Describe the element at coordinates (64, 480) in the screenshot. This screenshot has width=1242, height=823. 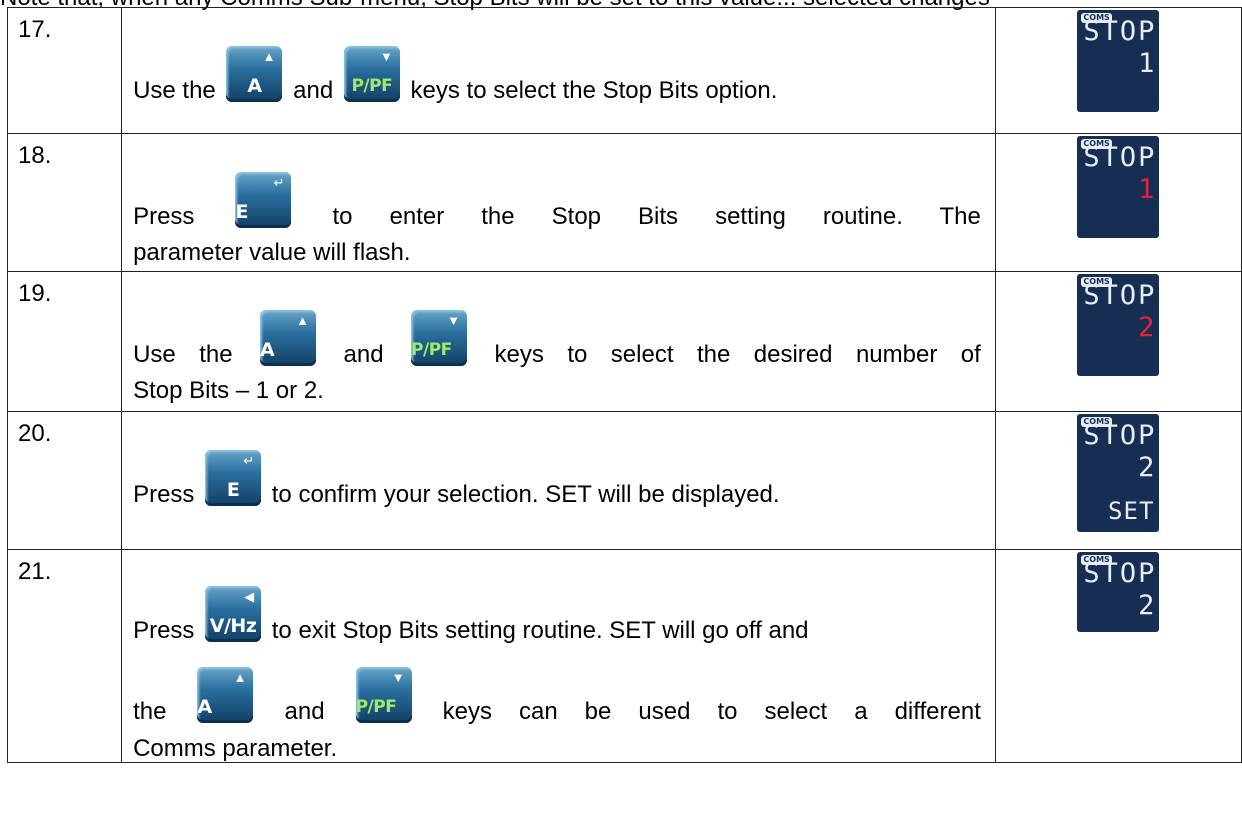
I see `step-number: 20.` at that location.